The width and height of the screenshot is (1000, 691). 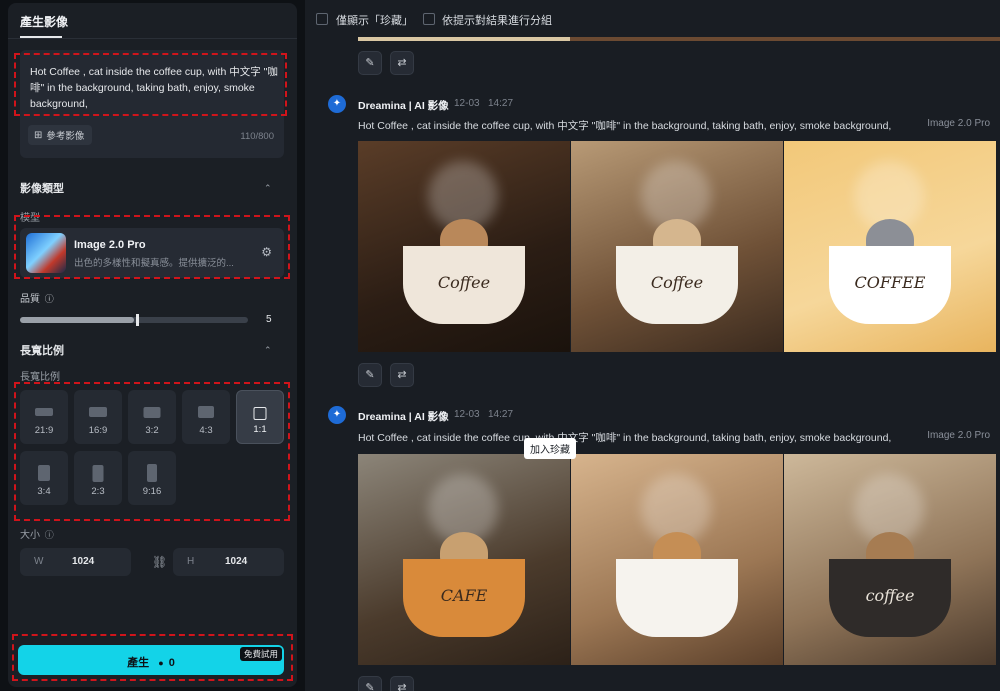 What do you see at coordinates (677, 559) in the screenshot?
I see `generated-image` at bounding box center [677, 559].